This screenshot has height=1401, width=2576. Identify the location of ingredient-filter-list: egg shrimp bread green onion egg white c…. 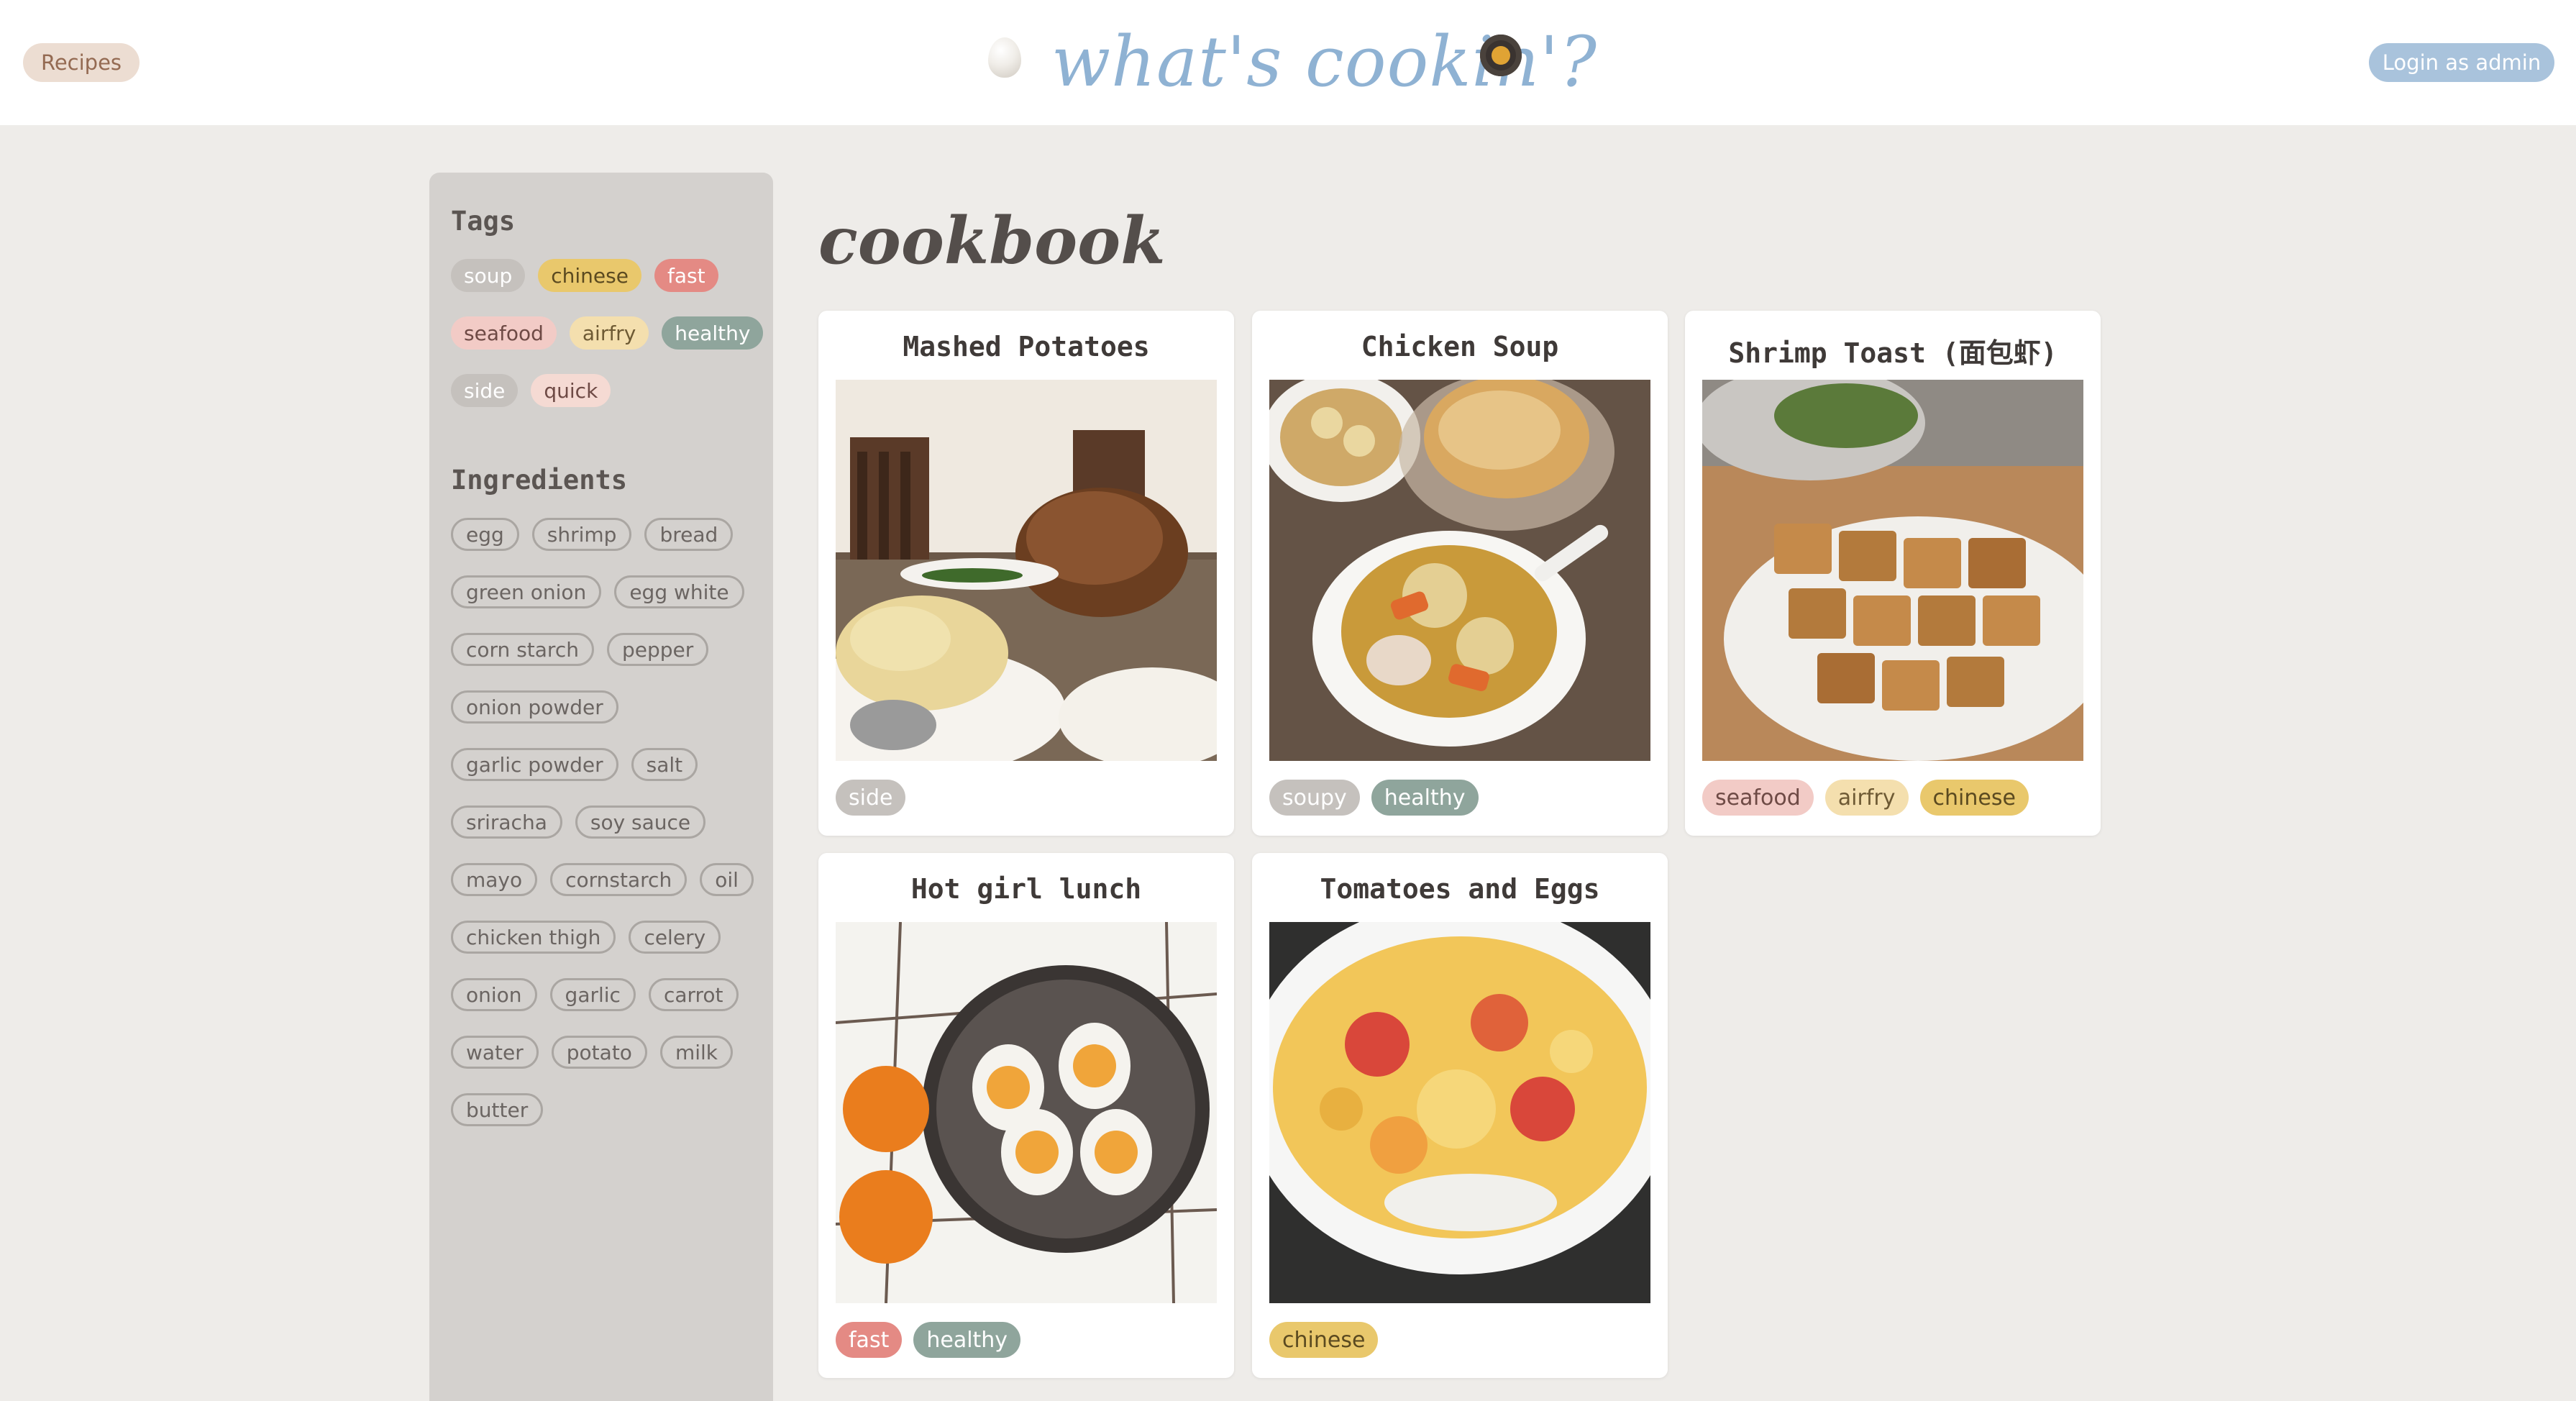
(609, 822).